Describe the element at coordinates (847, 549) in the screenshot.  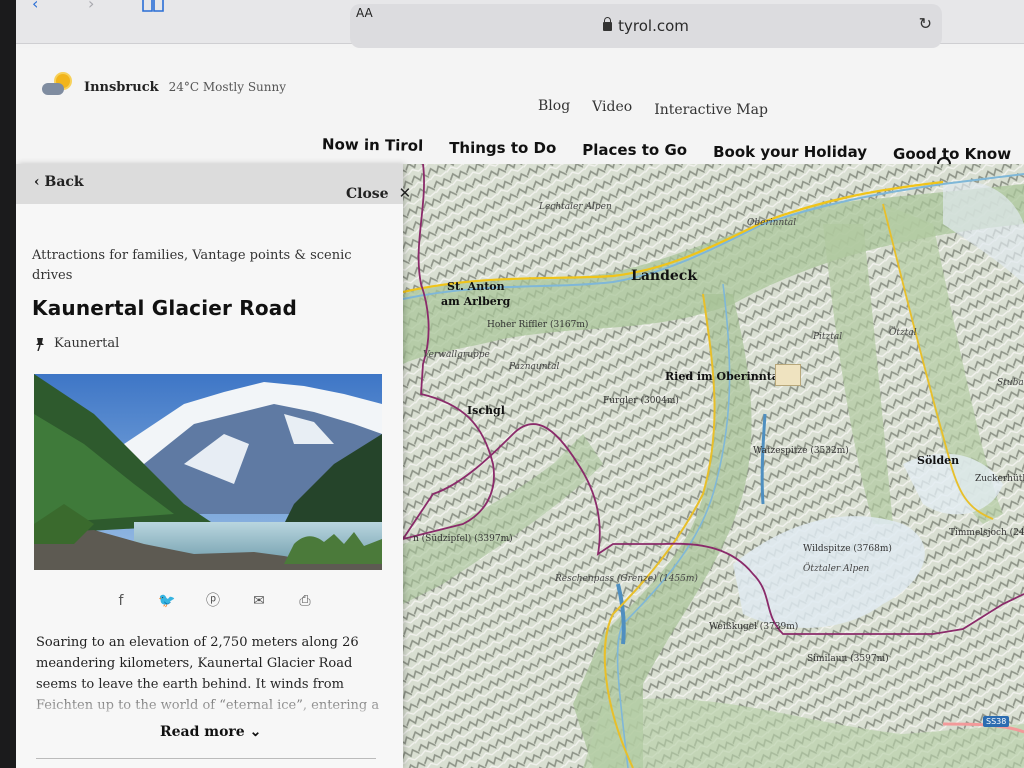
I see `map-label-wildspitze: Wildspitze (3768m)` at that location.